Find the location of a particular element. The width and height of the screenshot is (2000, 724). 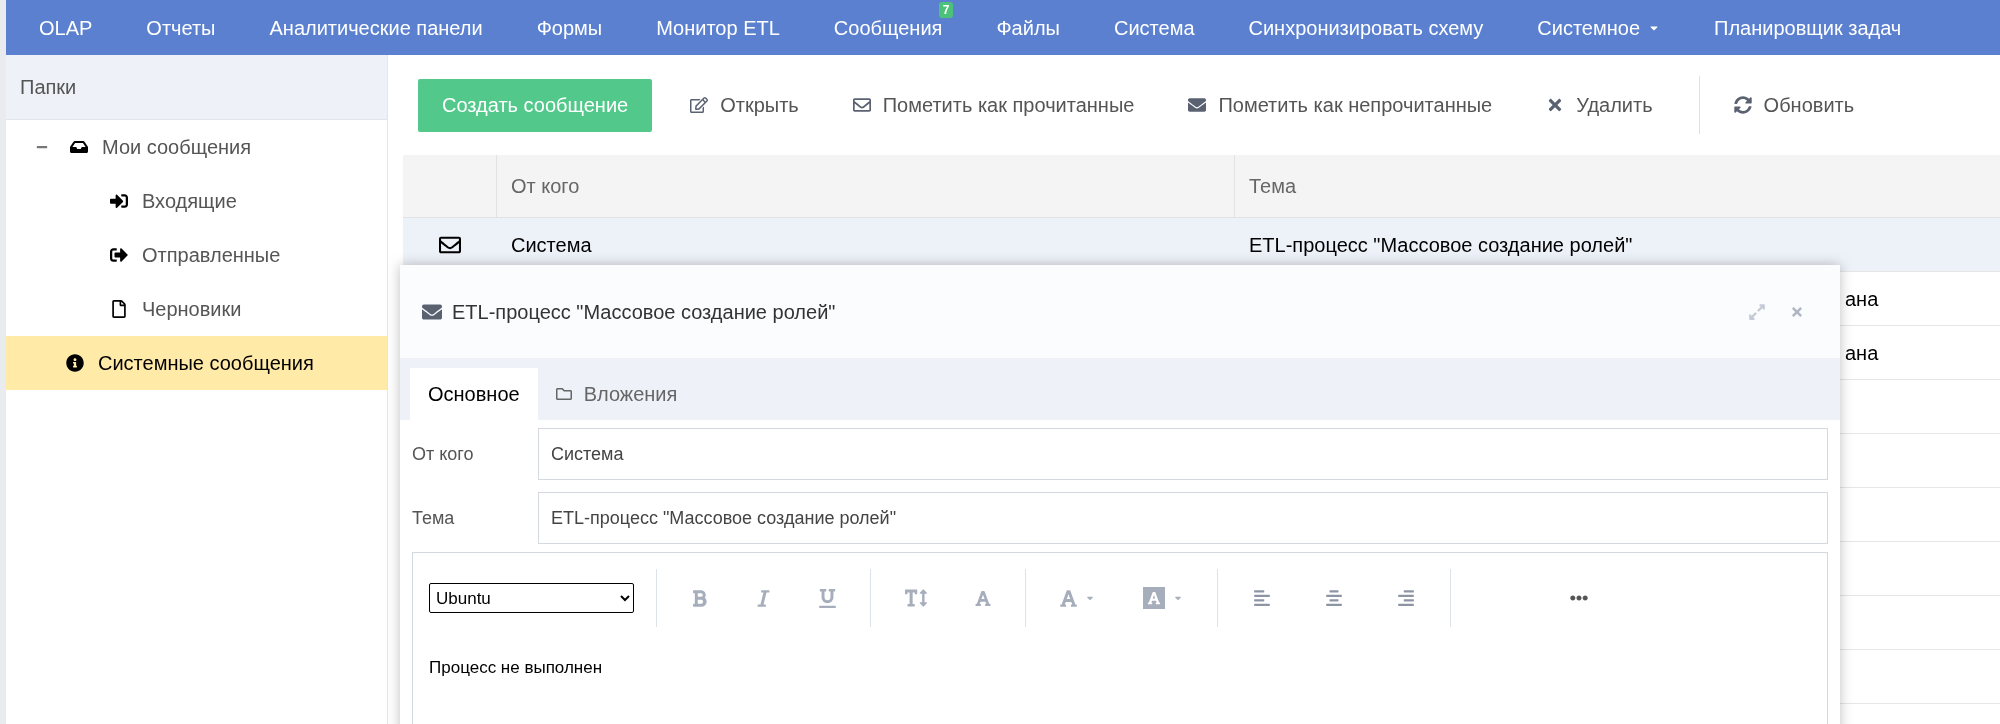

count-badge: 7 is located at coordinates (946, 10).